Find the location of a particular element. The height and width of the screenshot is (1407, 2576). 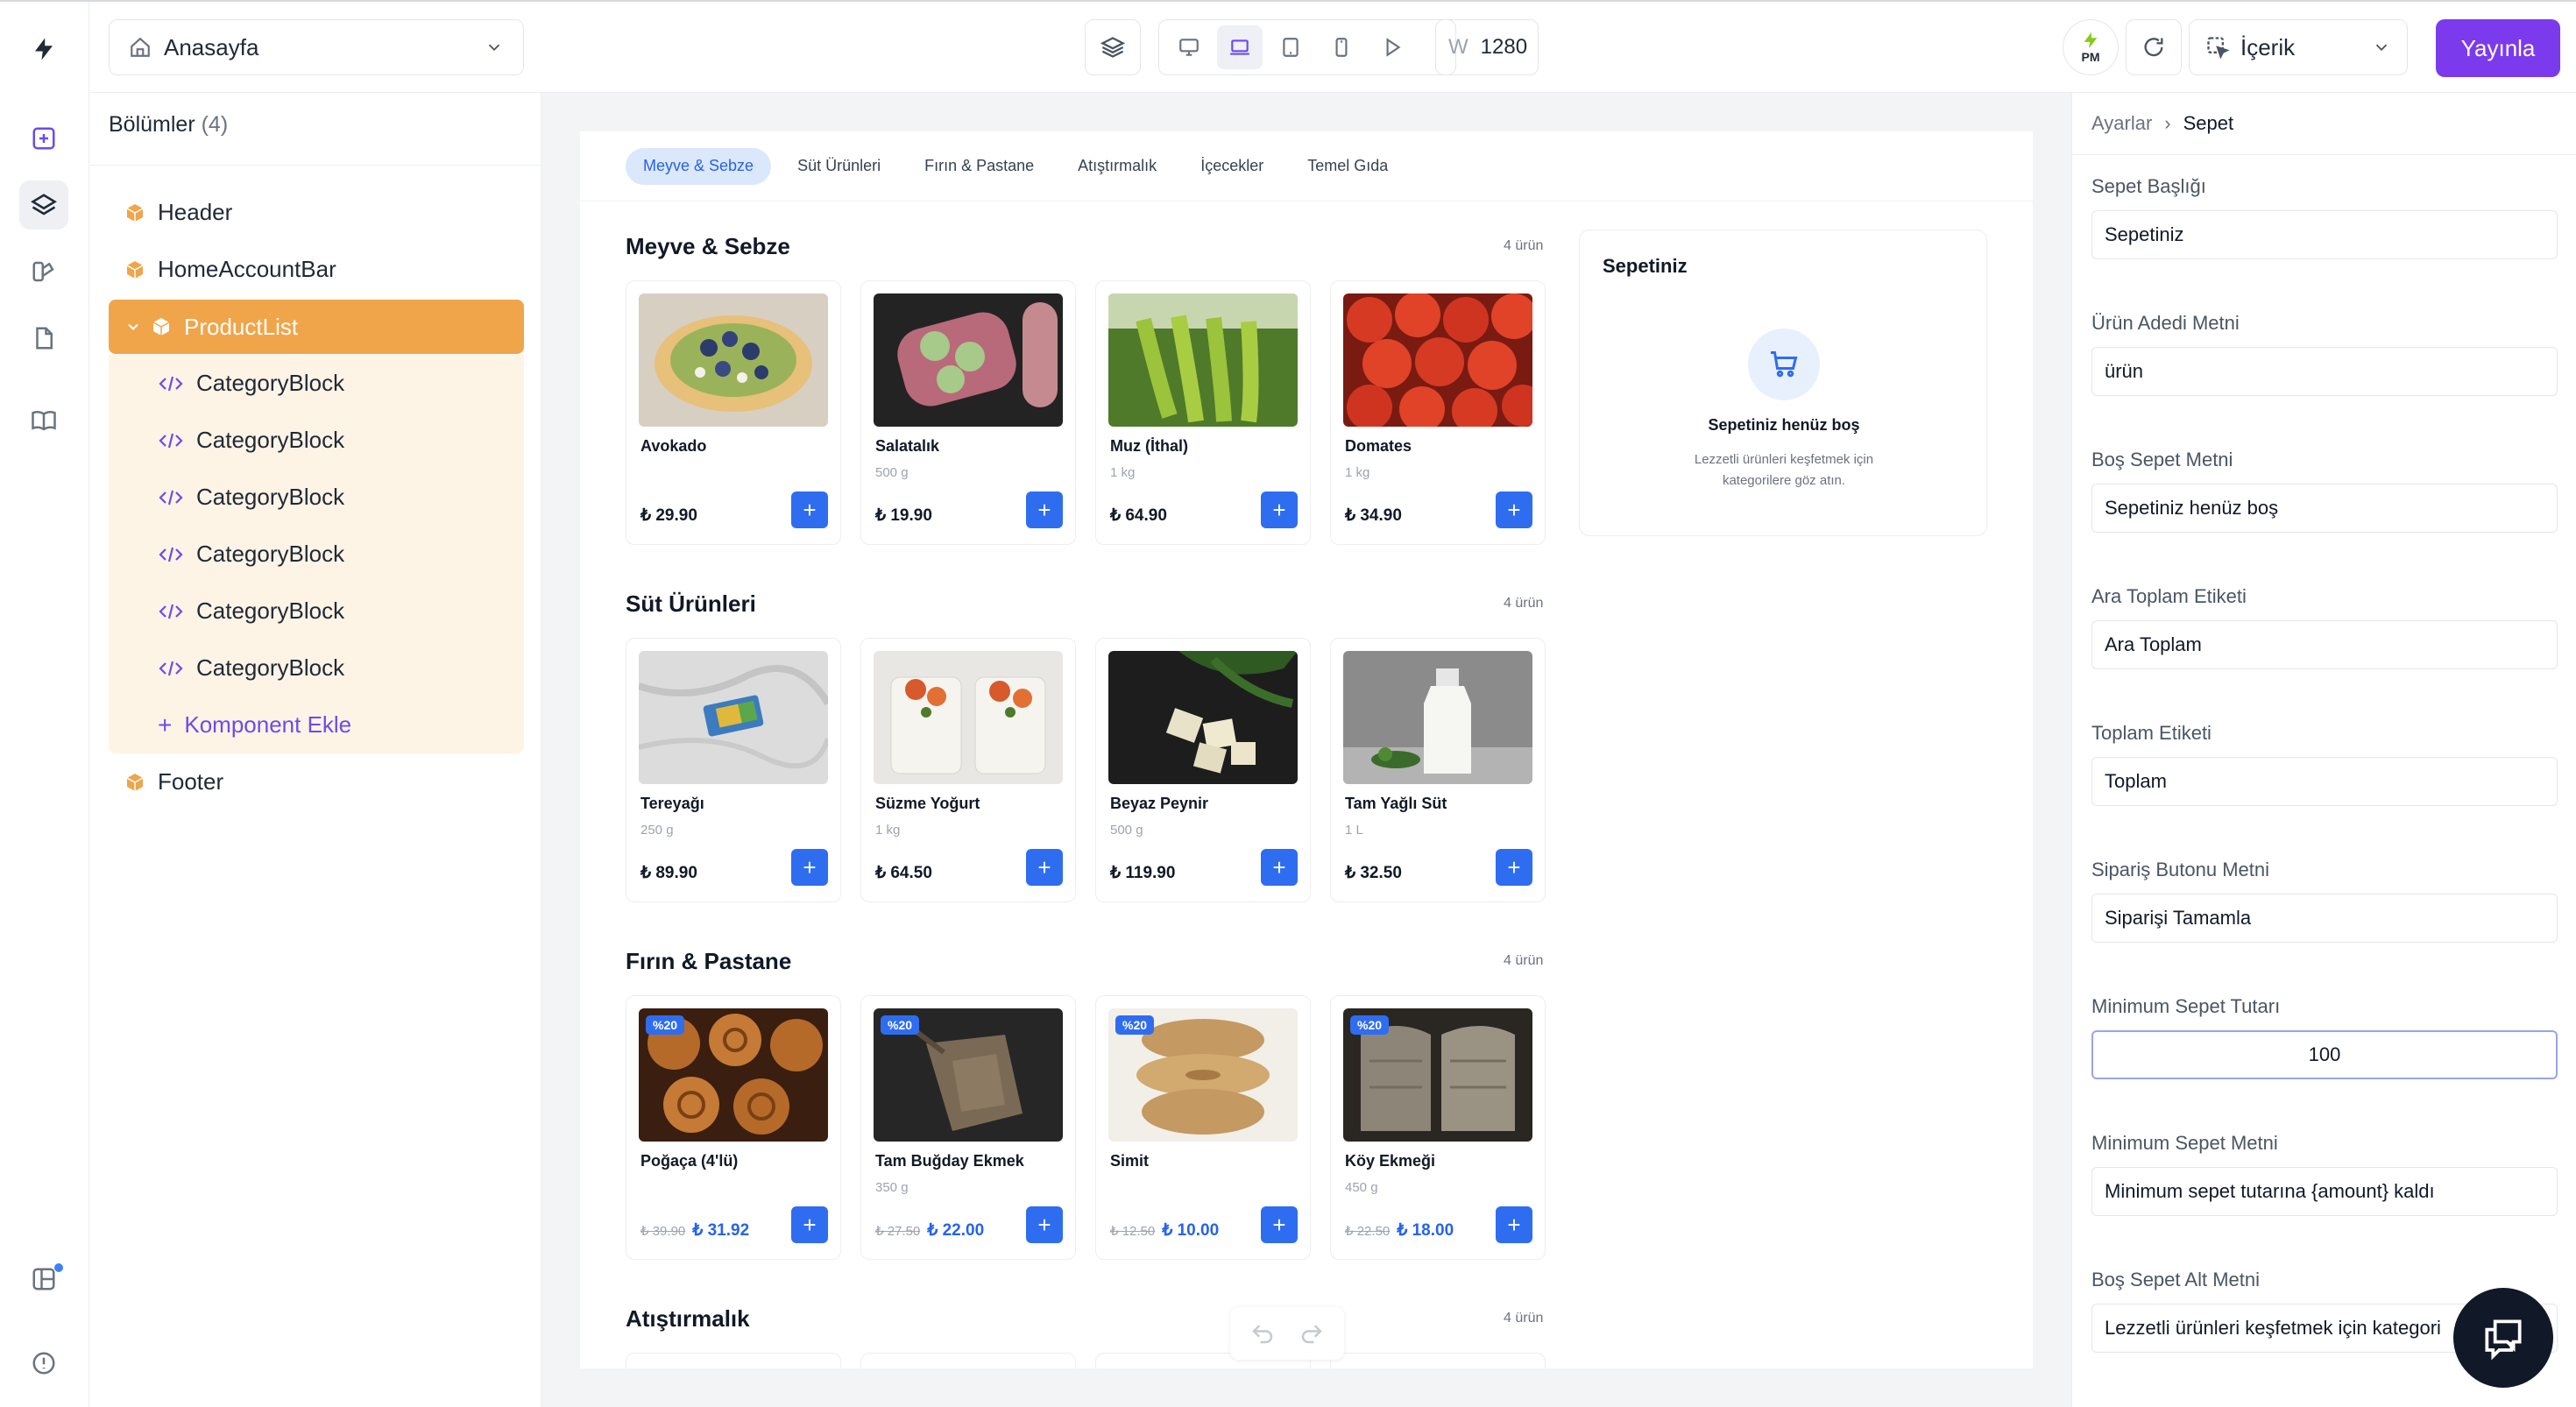

product-name: Tam Buğday Ekmek is located at coordinates (949, 1161).